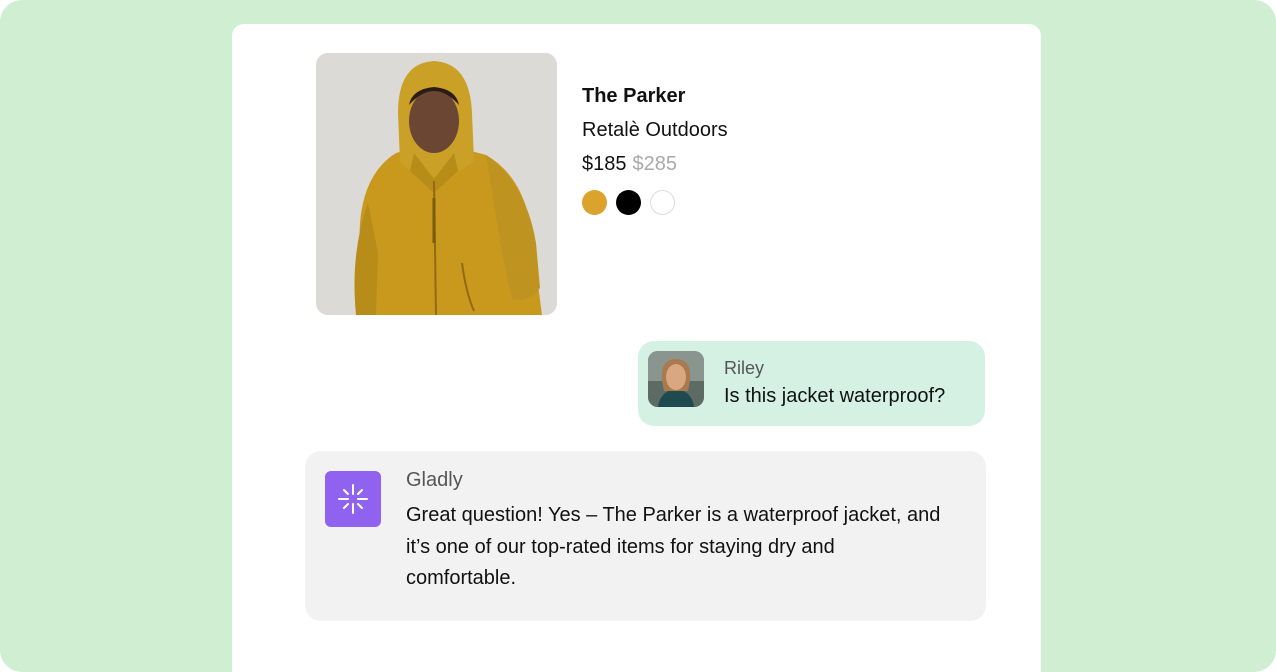 Image resolution: width=1276 pixels, height=672 pixels. What do you see at coordinates (732, 150) in the screenshot?
I see `product-info: The Parker Retalè Outdoors $185 $285` at bounding box center [732, 150].